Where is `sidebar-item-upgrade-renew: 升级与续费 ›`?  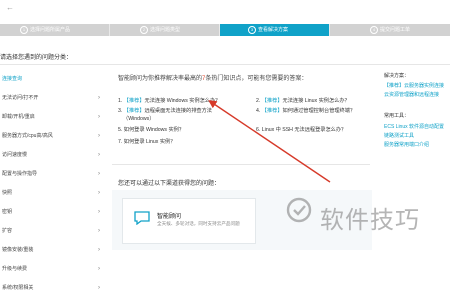
sidebar-item-upgrade-renew: 升级与续费 › is located at coordinates (52, 269).